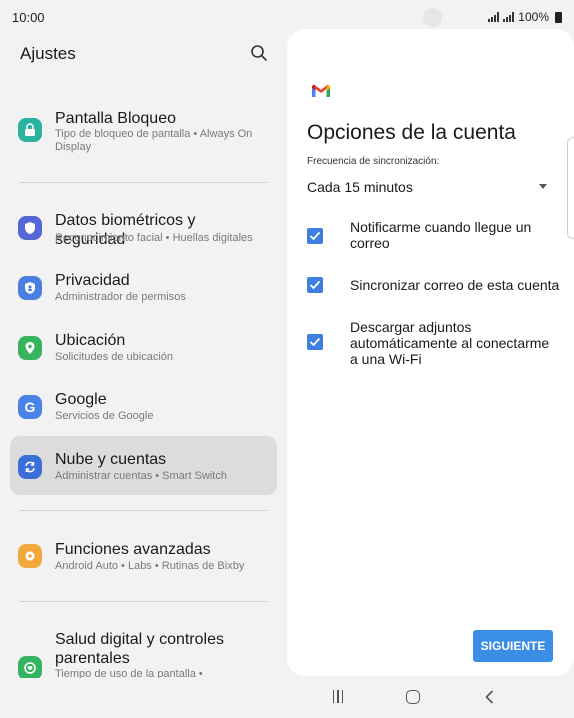 This screenshot has width=574, height=718. Describe the element at coordinates (148, 54) in the screenshot. I see `settings-header: Ajustes` at that location.